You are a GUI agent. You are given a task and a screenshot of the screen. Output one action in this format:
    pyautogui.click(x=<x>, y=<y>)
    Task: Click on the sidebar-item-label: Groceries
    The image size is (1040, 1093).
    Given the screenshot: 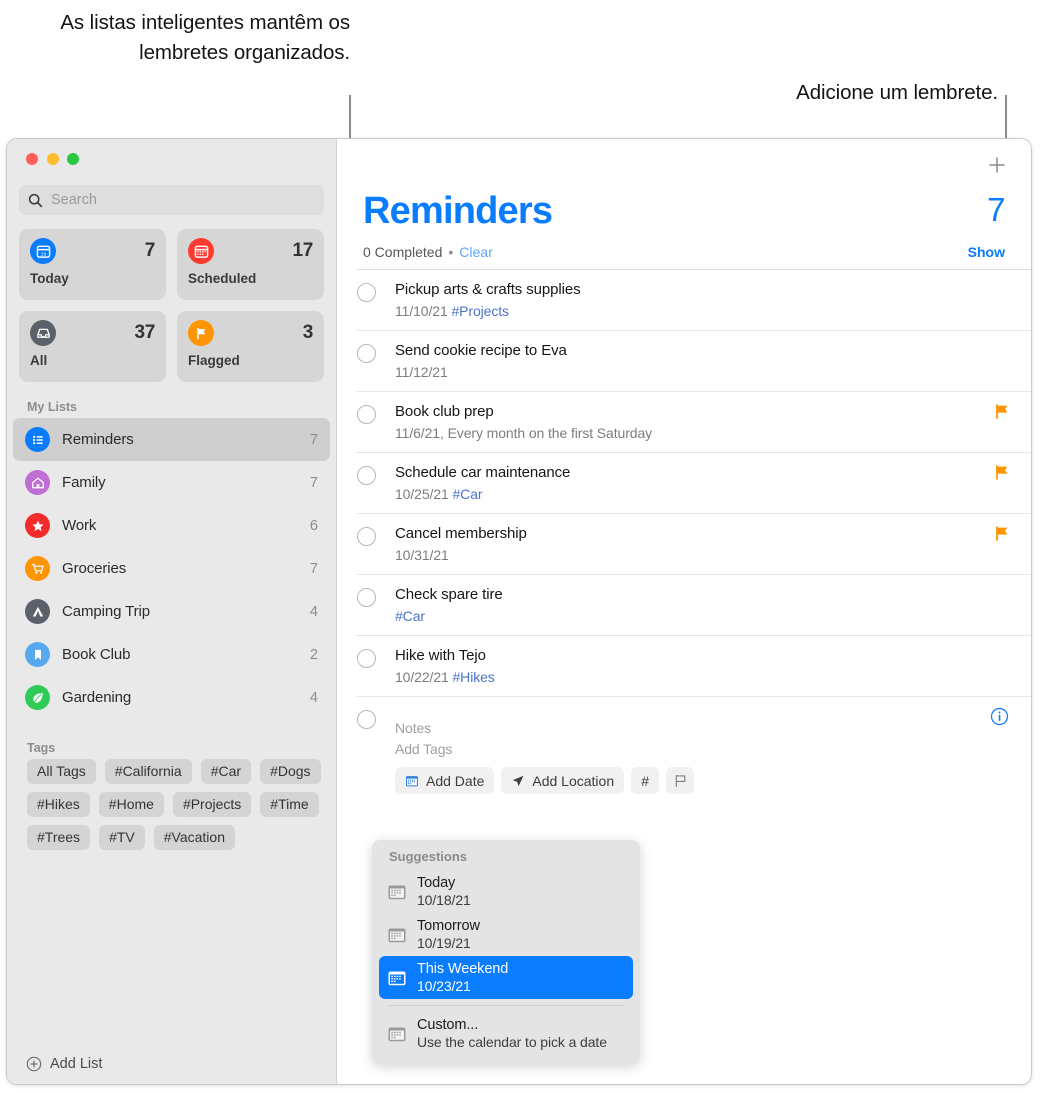 What is the action you would take?
    pyautogui.click(x=94, y=568)
    